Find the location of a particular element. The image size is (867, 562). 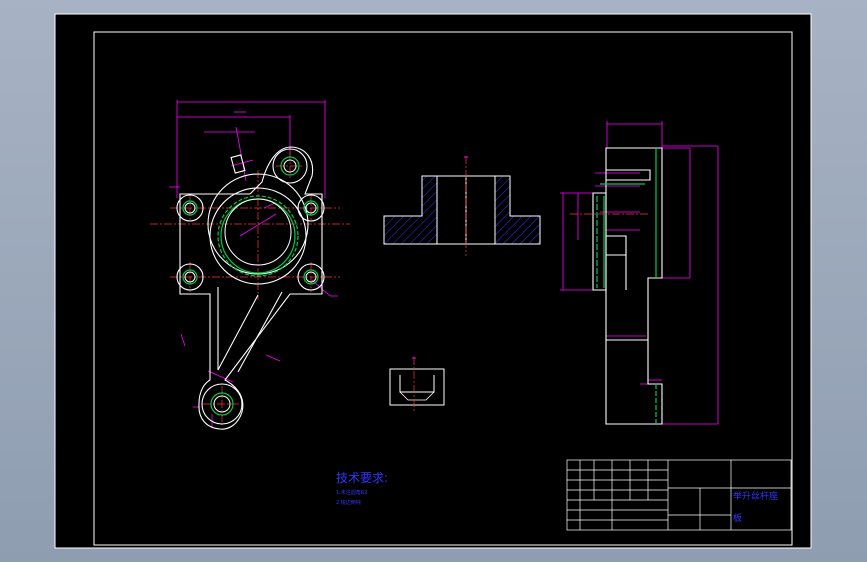

tech-req-title: 技术要求: is located at coordinates (362, 478).